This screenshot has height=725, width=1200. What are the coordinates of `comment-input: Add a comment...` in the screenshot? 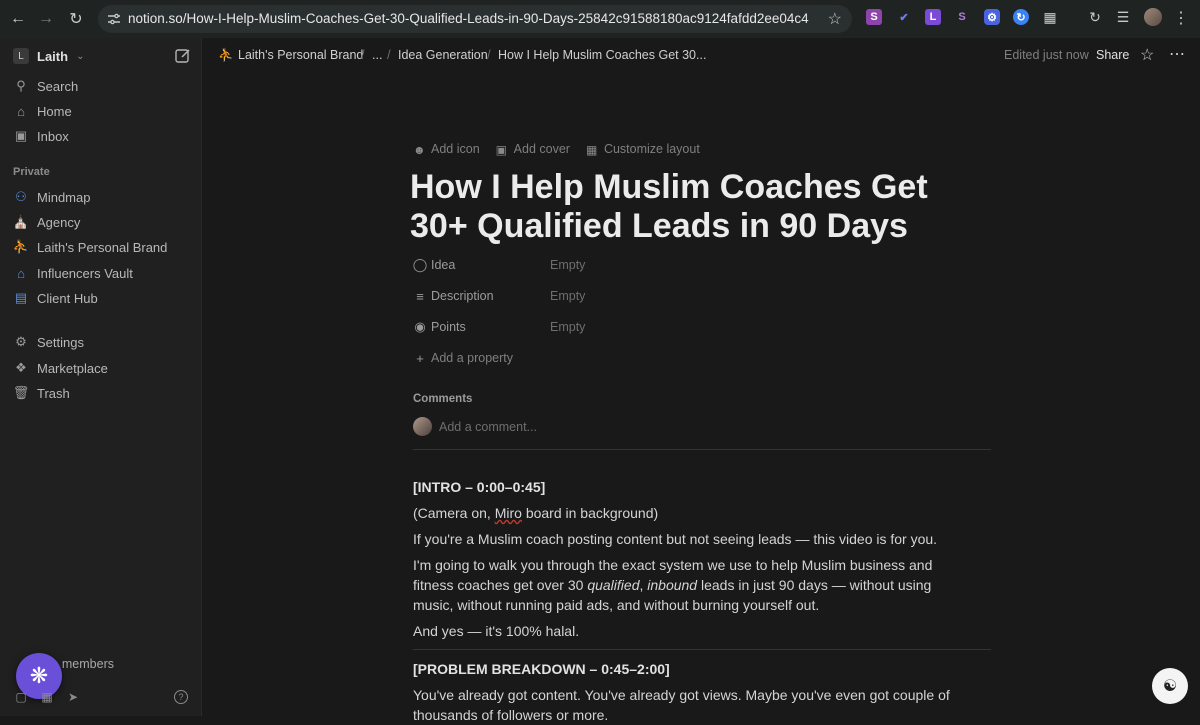 It's located at (488, 427).